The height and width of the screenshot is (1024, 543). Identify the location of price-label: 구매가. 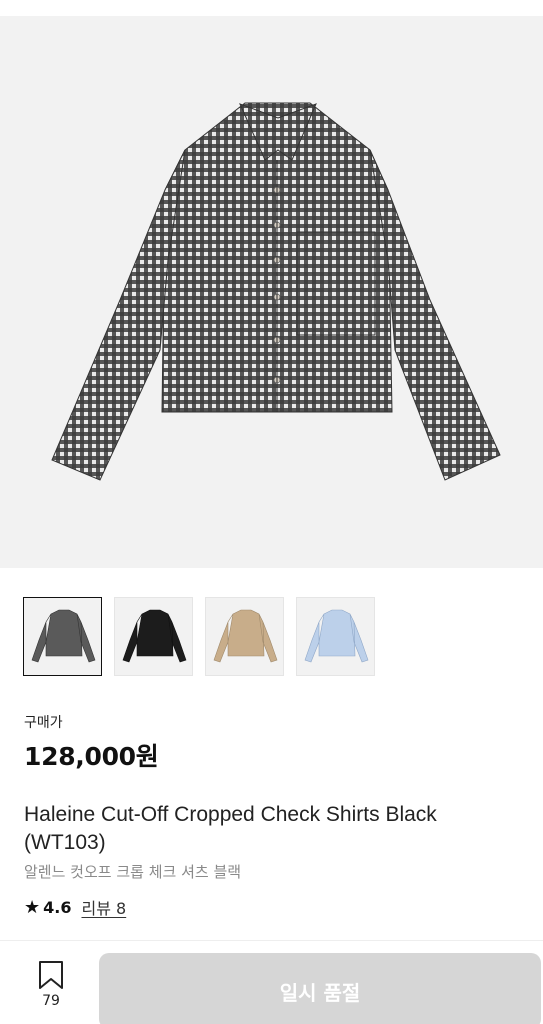
(43, 723).